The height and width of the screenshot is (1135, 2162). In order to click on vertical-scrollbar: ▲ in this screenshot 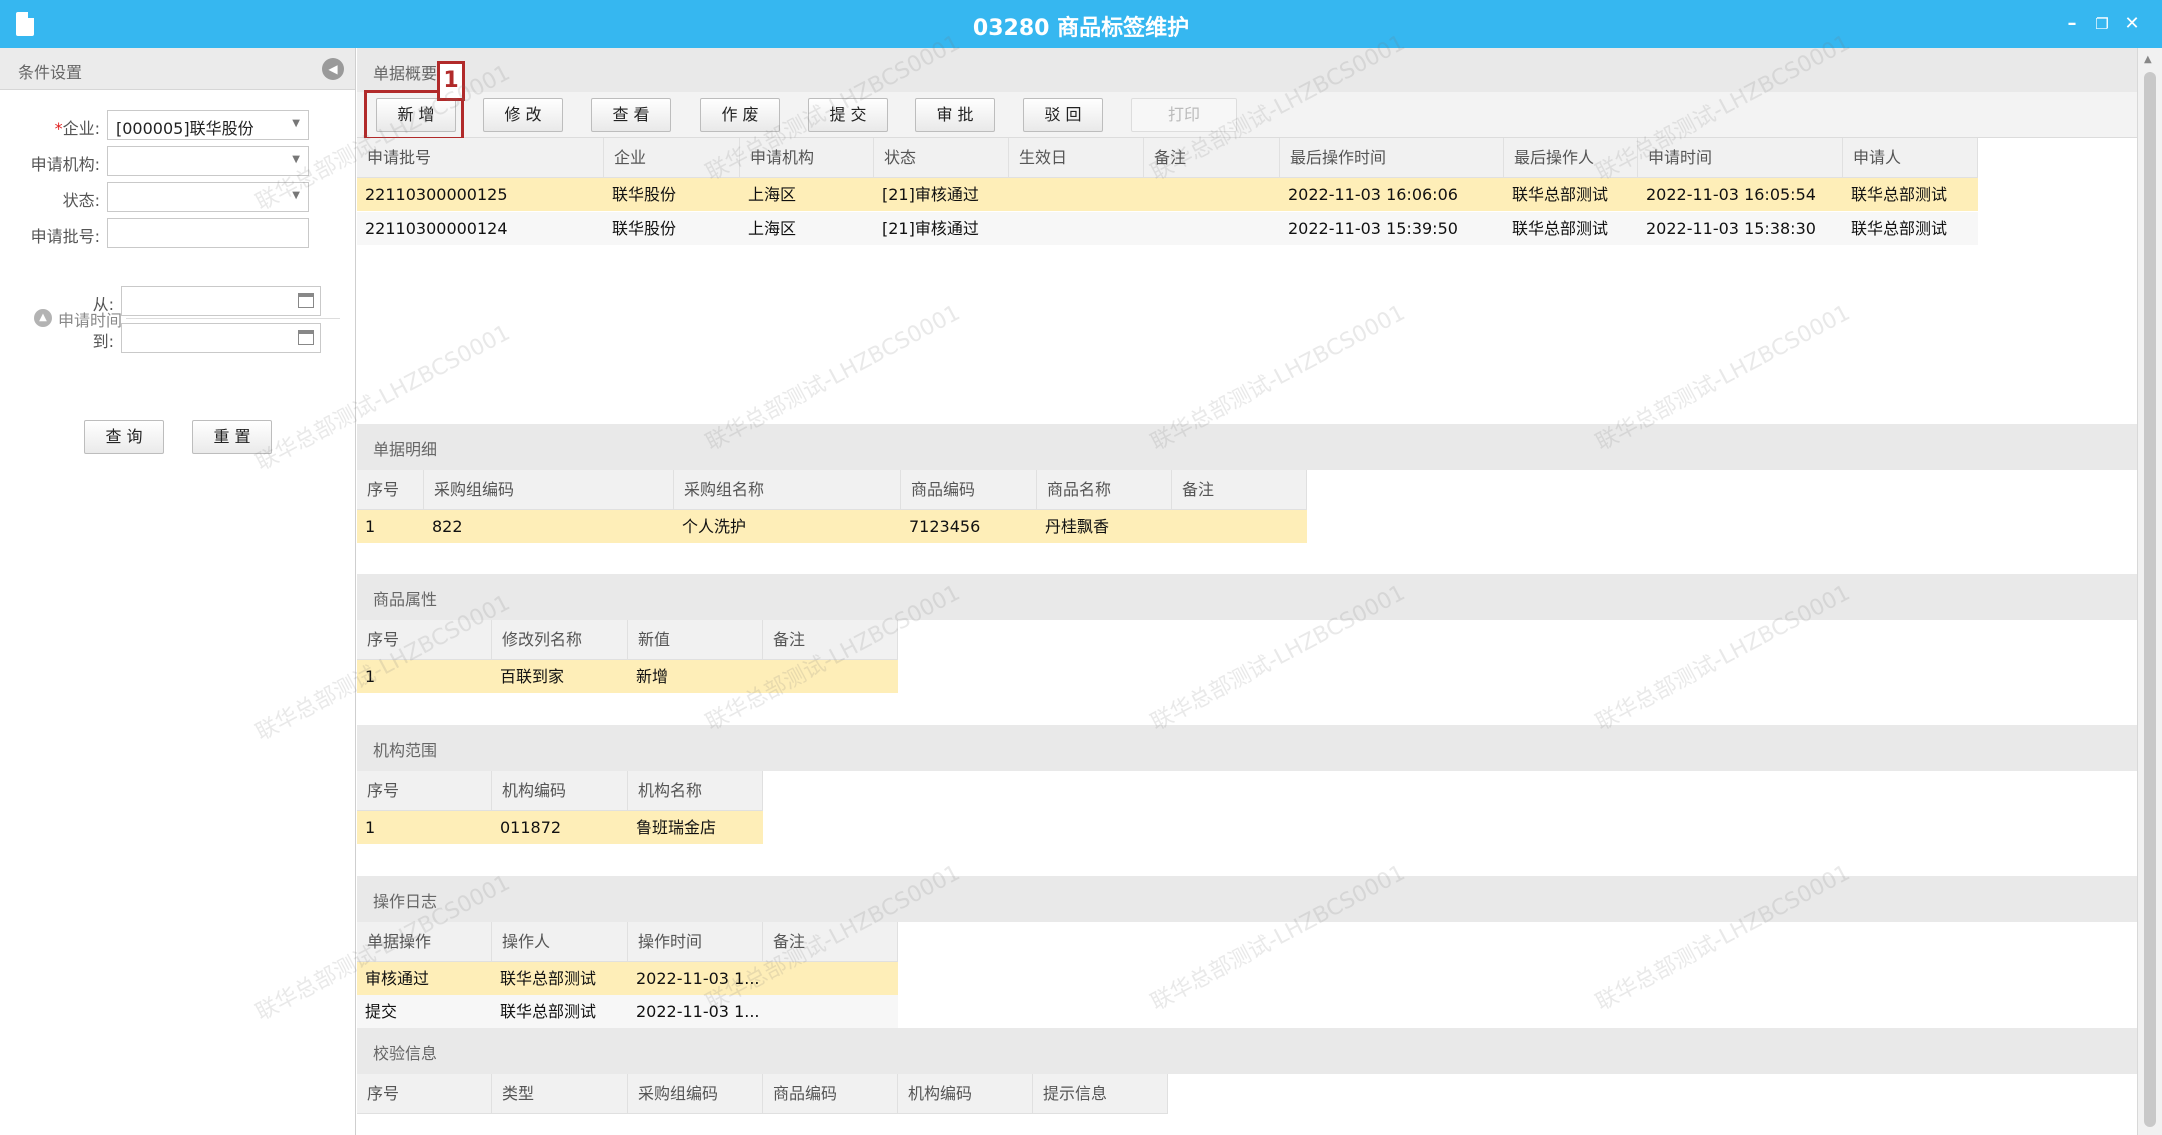, I will do `click(2149, 591)`.